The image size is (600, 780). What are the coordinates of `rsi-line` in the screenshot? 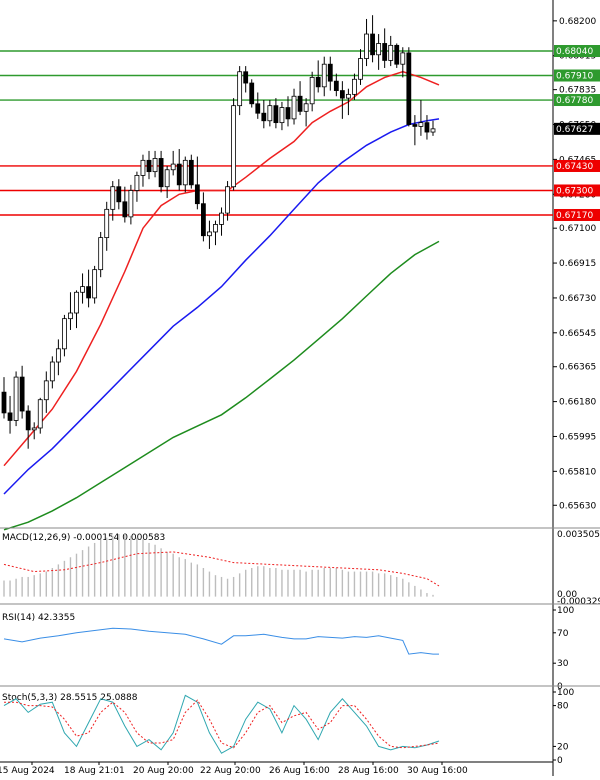 It's located at (221, 641).